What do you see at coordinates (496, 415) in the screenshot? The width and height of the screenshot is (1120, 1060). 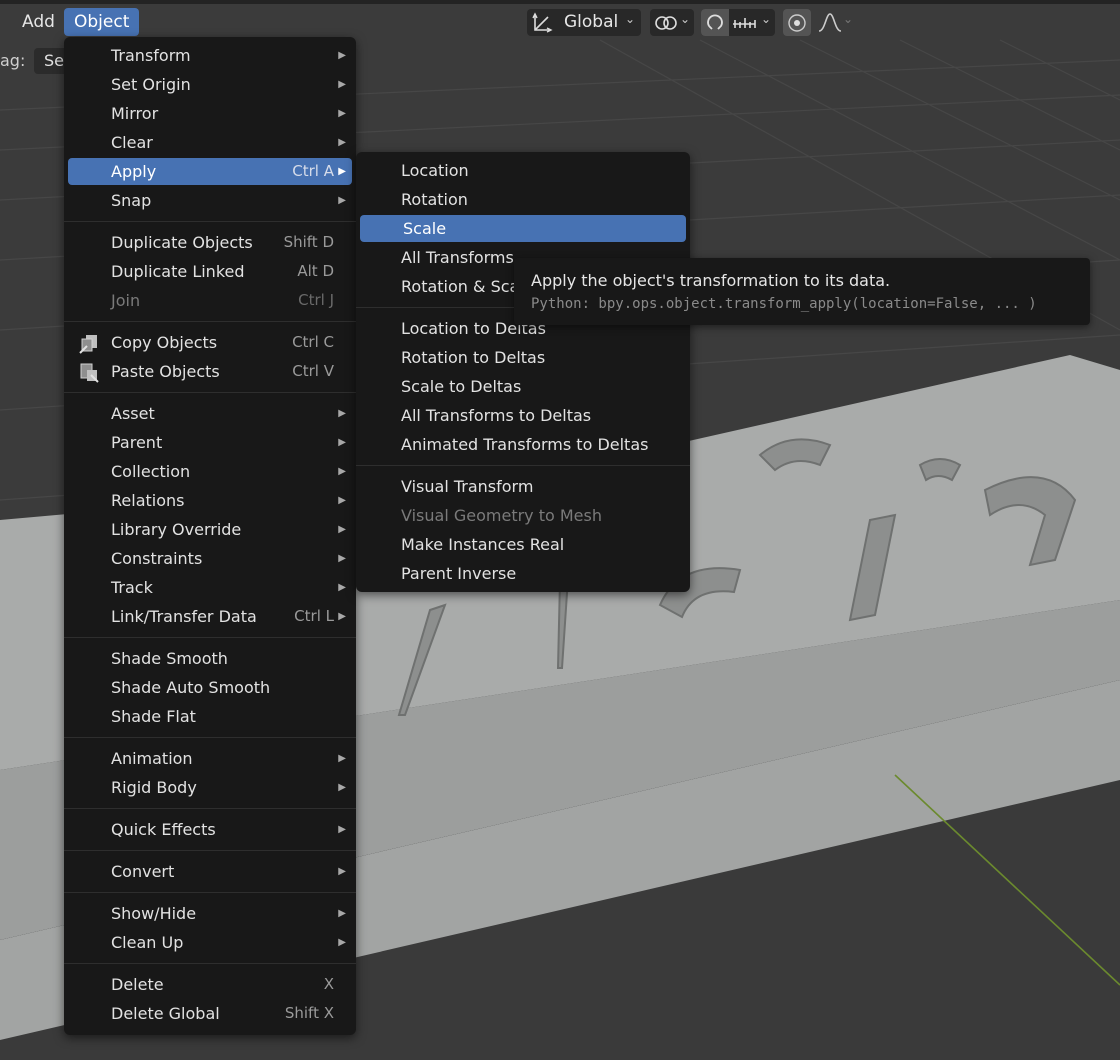 I see `menu-item-label: All Transforms to Deltas` at bounding box center [496, 415].